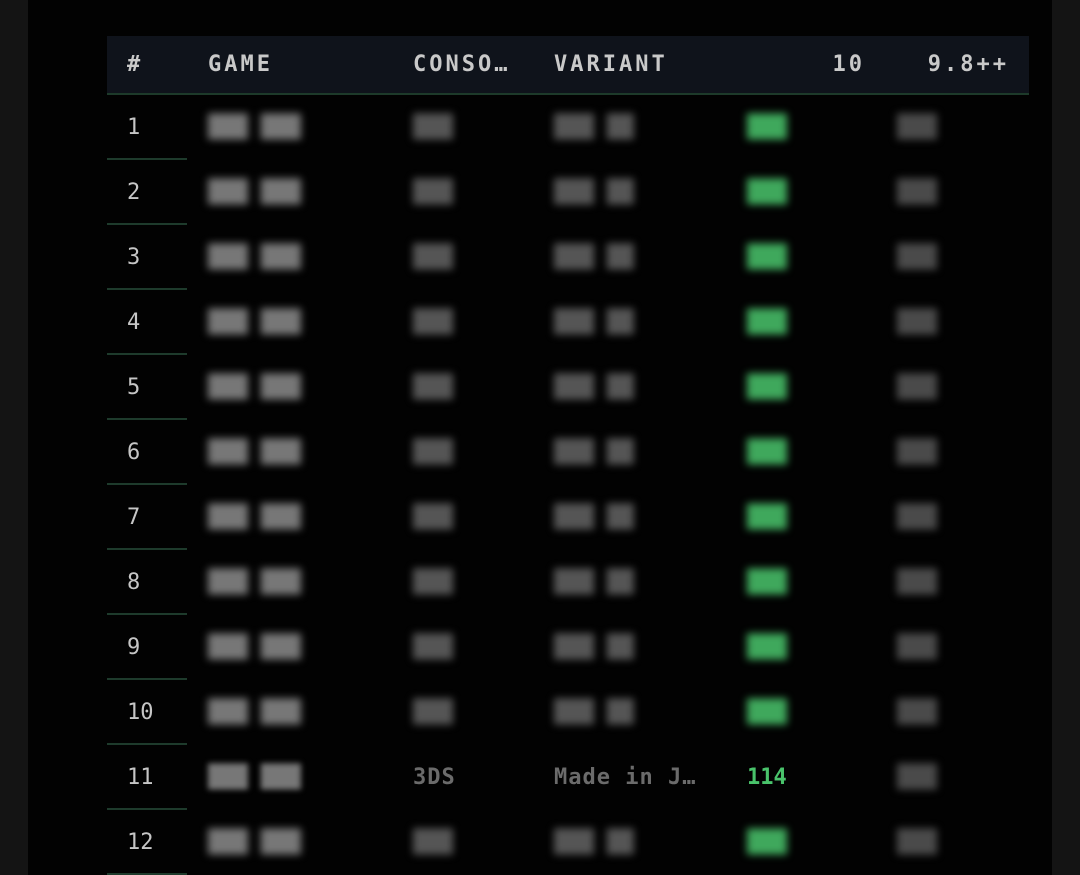 The width and height of the screenshot is (1080, 875). Describe the element at coordinates (968, 64) in the screenshot. I see `header-count-9-8-plus: 9.8++` at that location.